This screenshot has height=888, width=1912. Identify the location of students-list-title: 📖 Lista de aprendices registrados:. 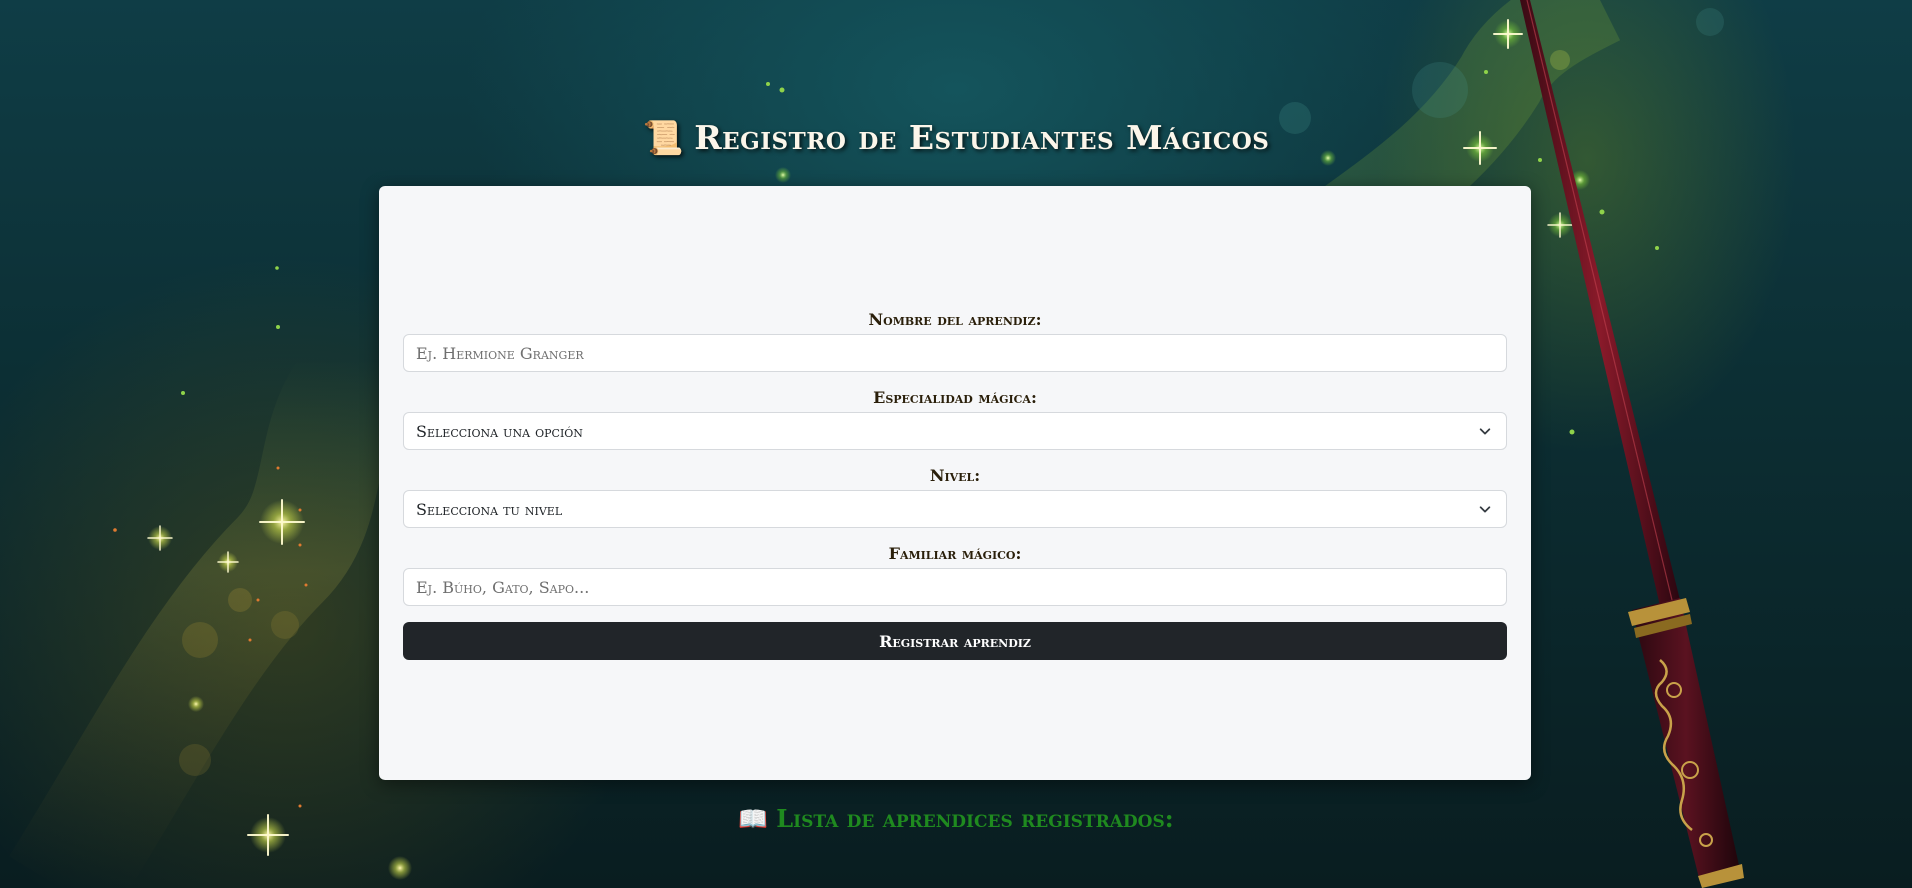
(956, 818).